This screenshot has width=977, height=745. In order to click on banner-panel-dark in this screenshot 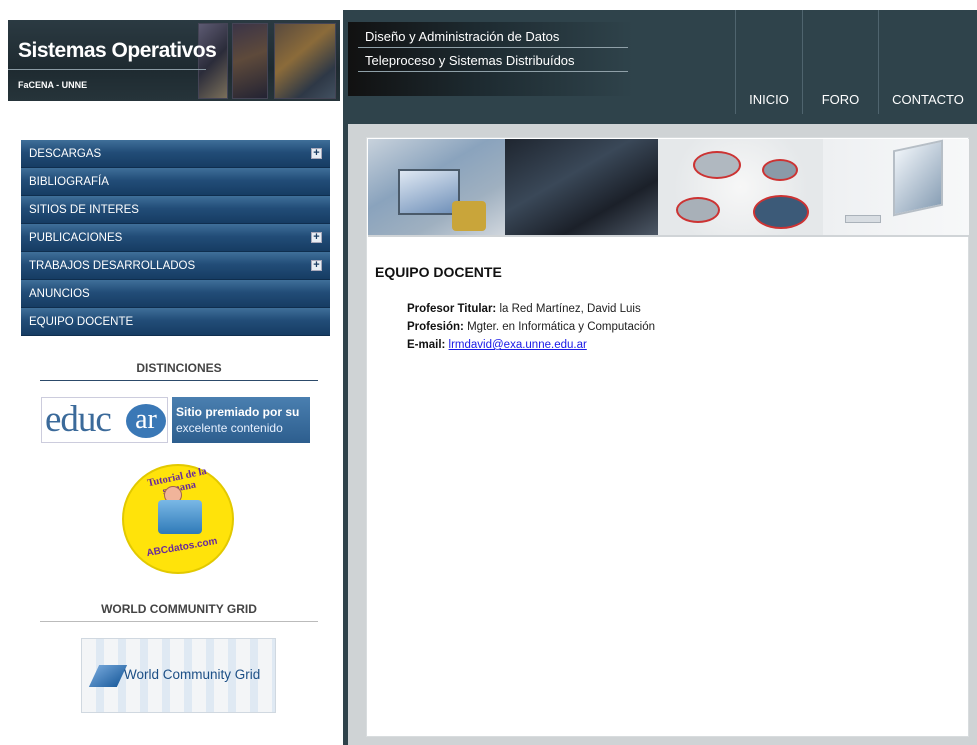, I will do `click(581, 187)`.